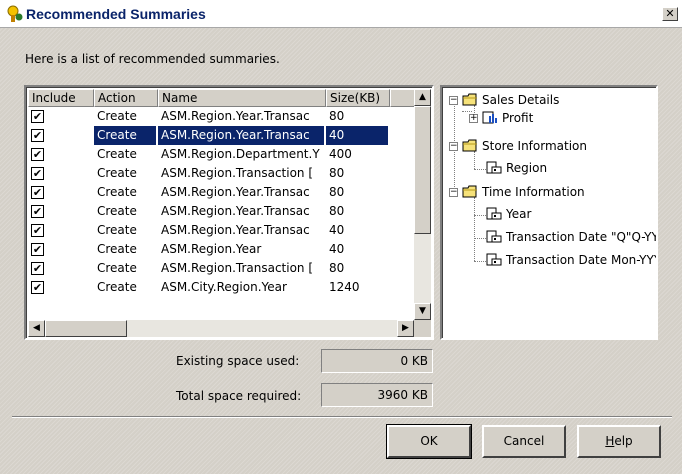 This screenshot has height=474, width=682. What do you see at coordinates (670, 14) in the screenshot?
I see `close-button: ✕` at bounding box center [670, 14].